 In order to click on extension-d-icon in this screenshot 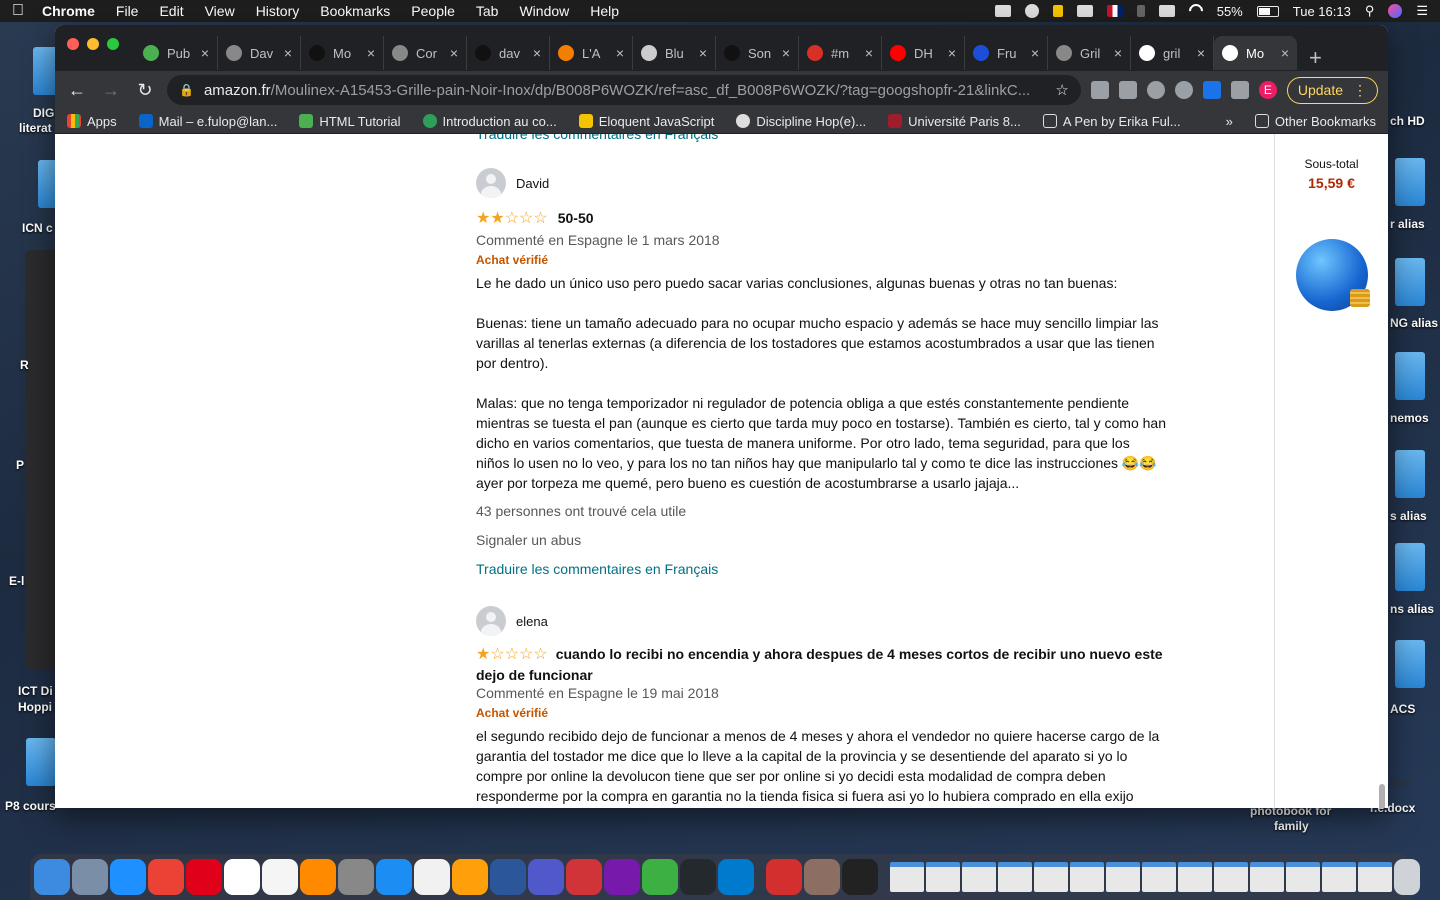, I will do `click(1211, 90)`.